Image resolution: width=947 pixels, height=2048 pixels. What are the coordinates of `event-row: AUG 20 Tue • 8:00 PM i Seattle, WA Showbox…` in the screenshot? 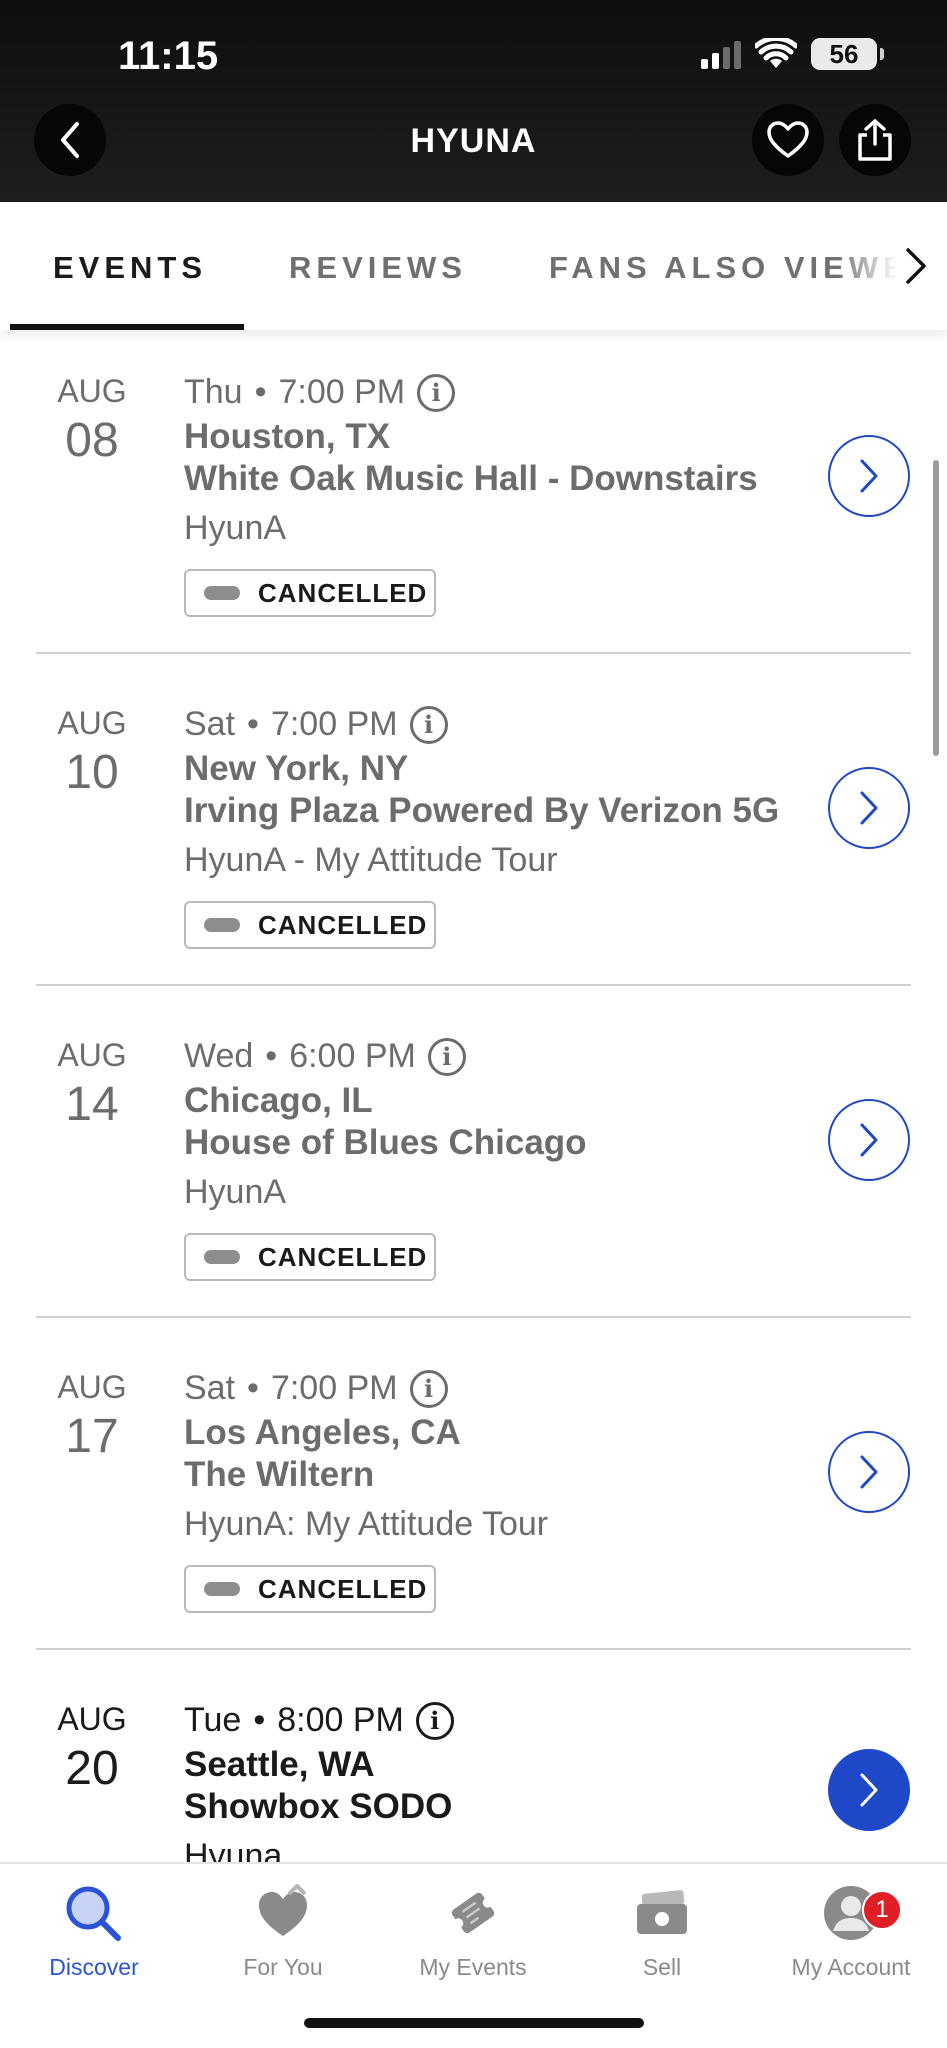 It's located at (473, 1781).